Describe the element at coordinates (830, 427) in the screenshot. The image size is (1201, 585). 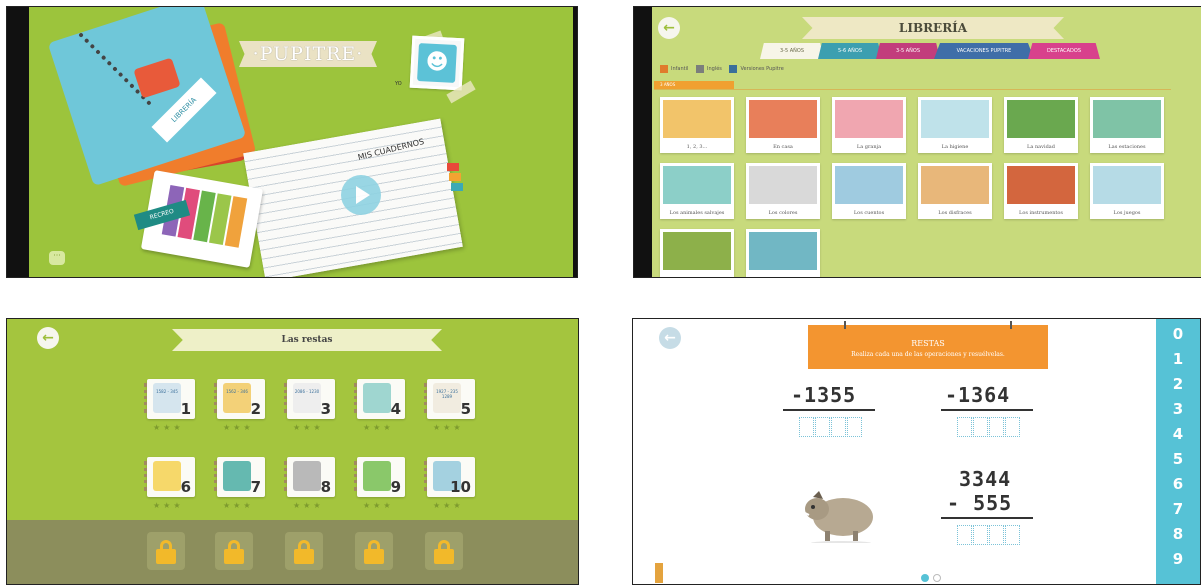
I see `problem-a-answer` at that location.